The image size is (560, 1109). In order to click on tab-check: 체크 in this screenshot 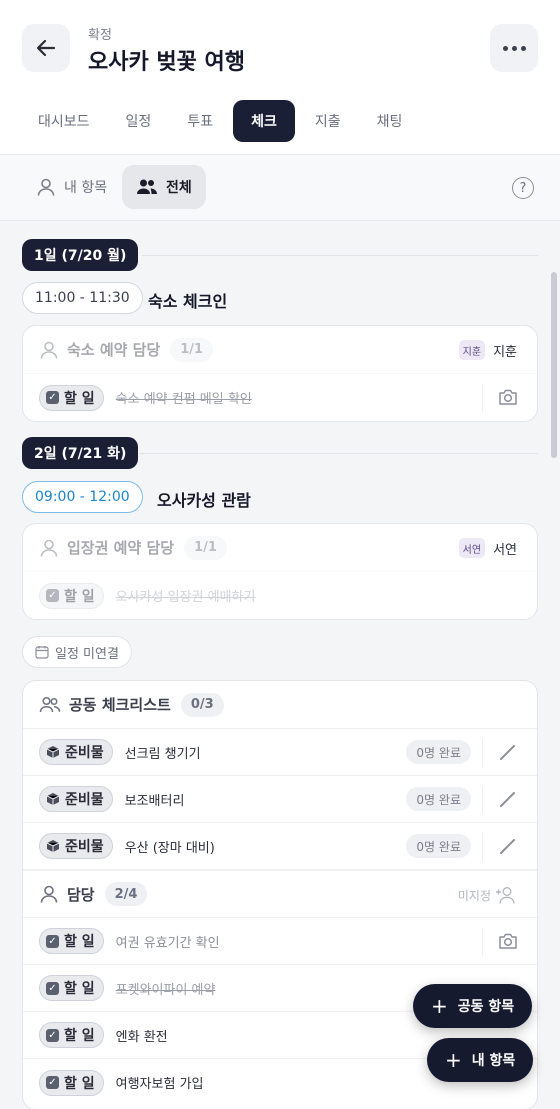, I will do `click(264, 121)`.